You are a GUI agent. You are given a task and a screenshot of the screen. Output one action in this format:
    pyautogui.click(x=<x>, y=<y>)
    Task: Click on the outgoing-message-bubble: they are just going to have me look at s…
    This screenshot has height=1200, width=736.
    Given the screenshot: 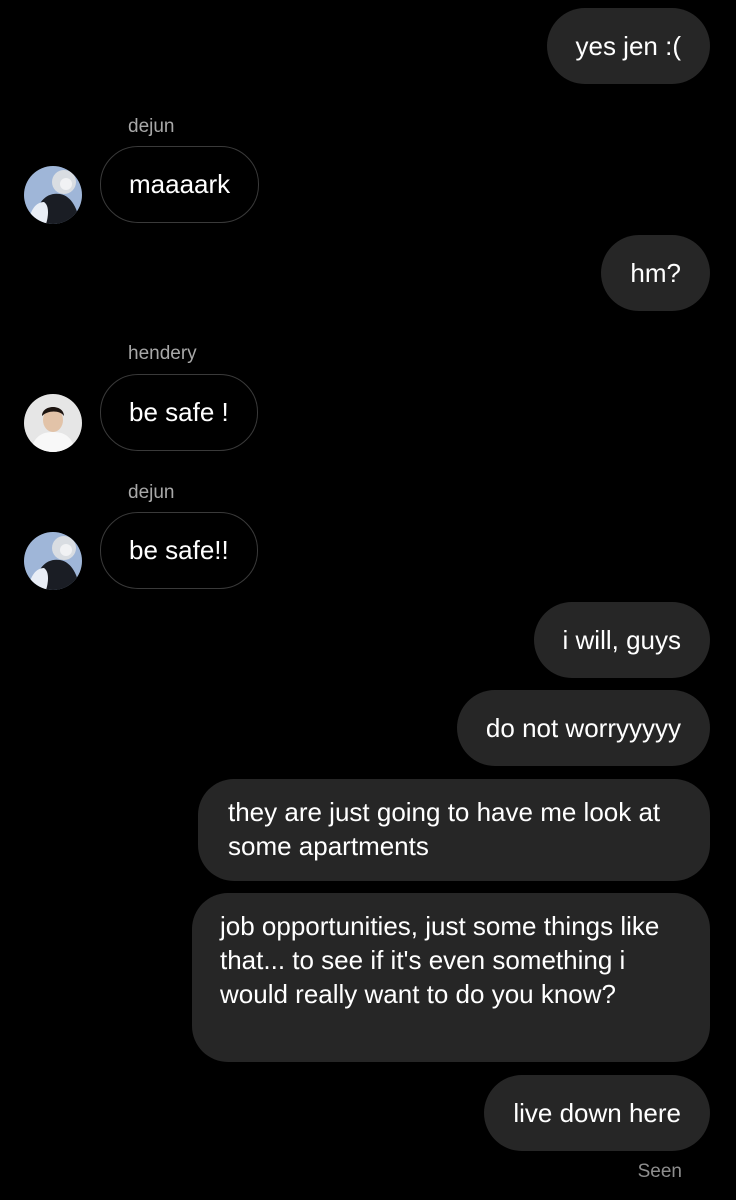 What is the action you would take?
    pyautogui.click(x=454, y=830)
    